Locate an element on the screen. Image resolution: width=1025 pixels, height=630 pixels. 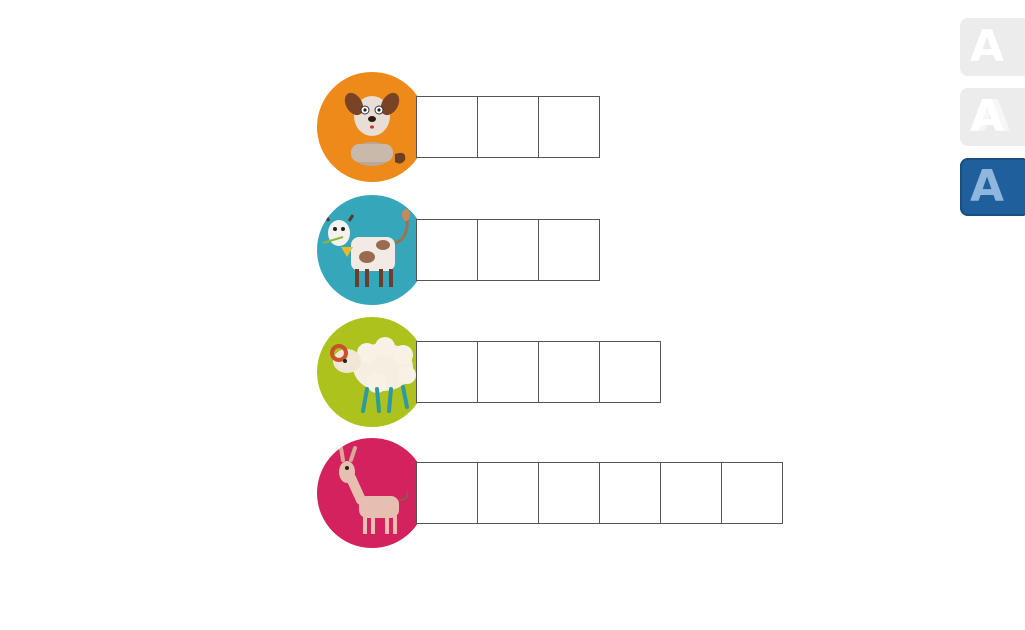
sheep-icon is located at coordinates (372, 372).